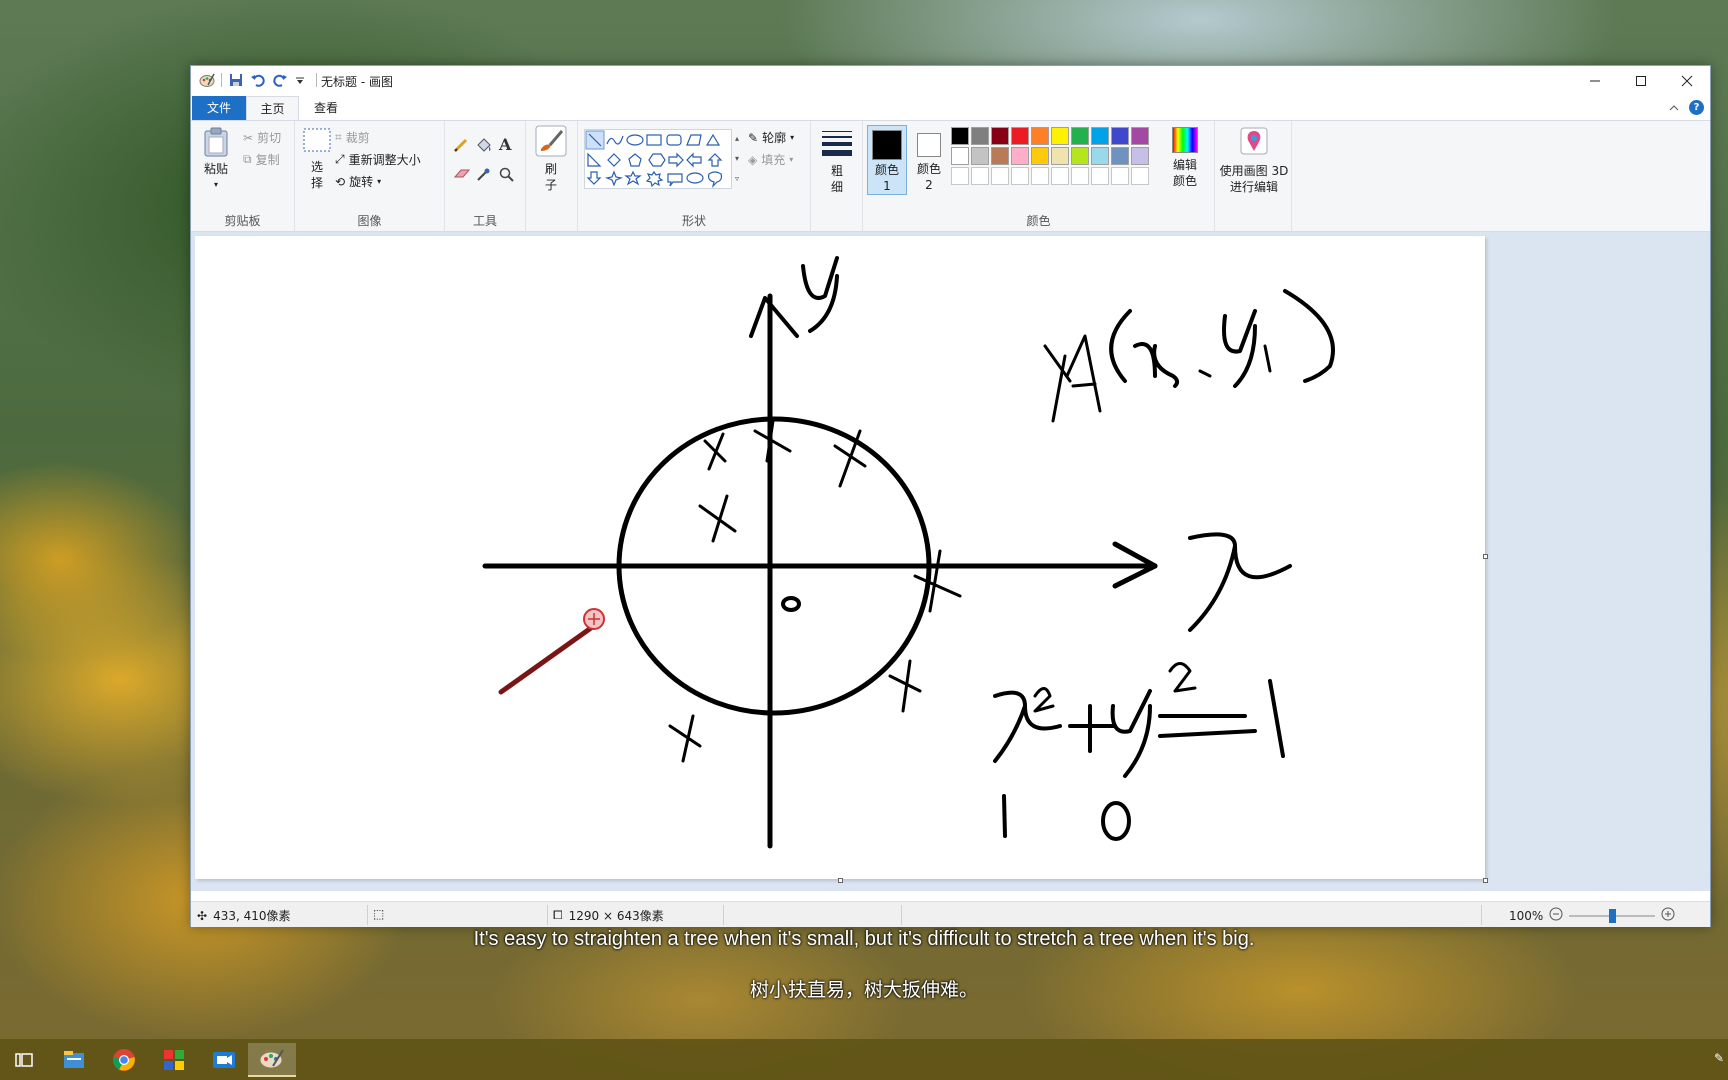 This screenshot has height=1080, width=1728. I want to click on file-explorer-taskbar-icon, so click(74, 1060).